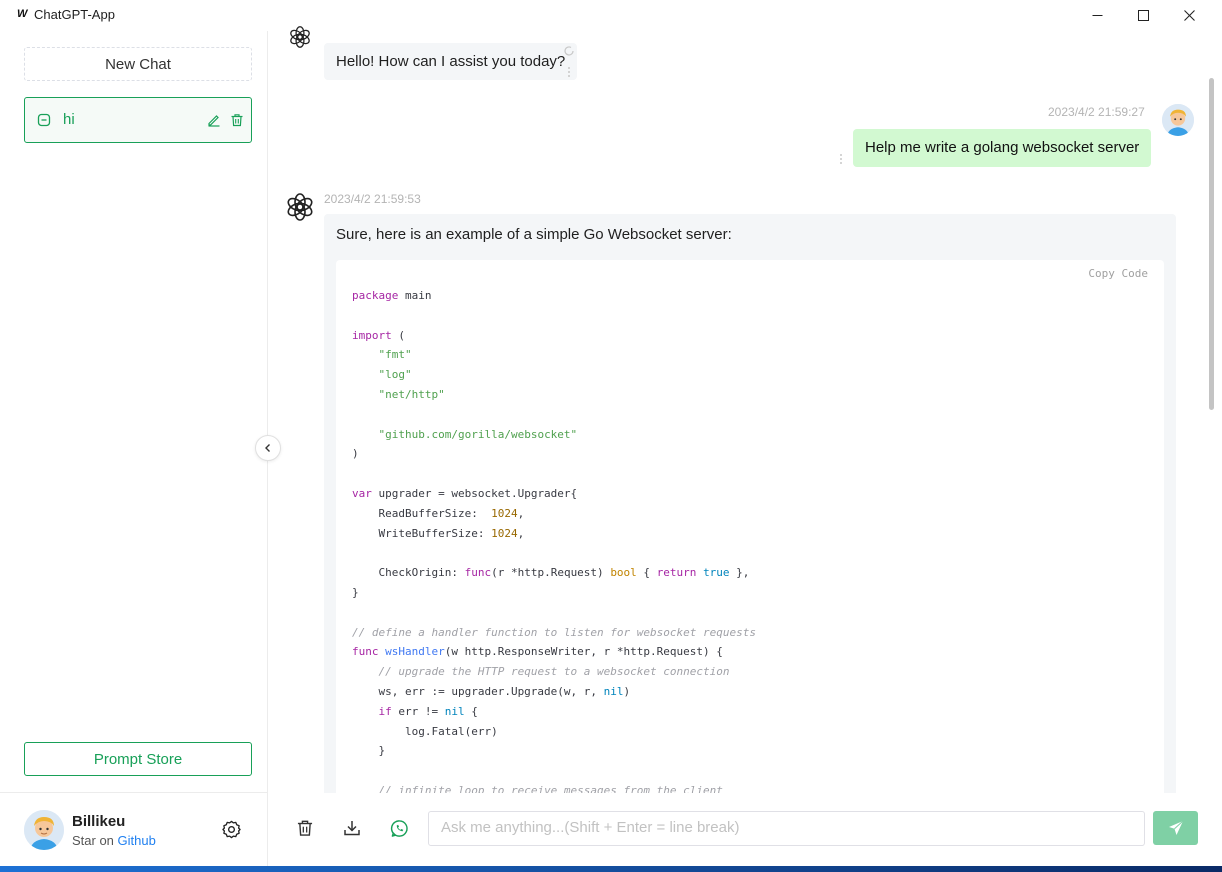 The width and height of the screenshot is (1222, 872). I want to click on maximize-icon, so click(1143, 15).